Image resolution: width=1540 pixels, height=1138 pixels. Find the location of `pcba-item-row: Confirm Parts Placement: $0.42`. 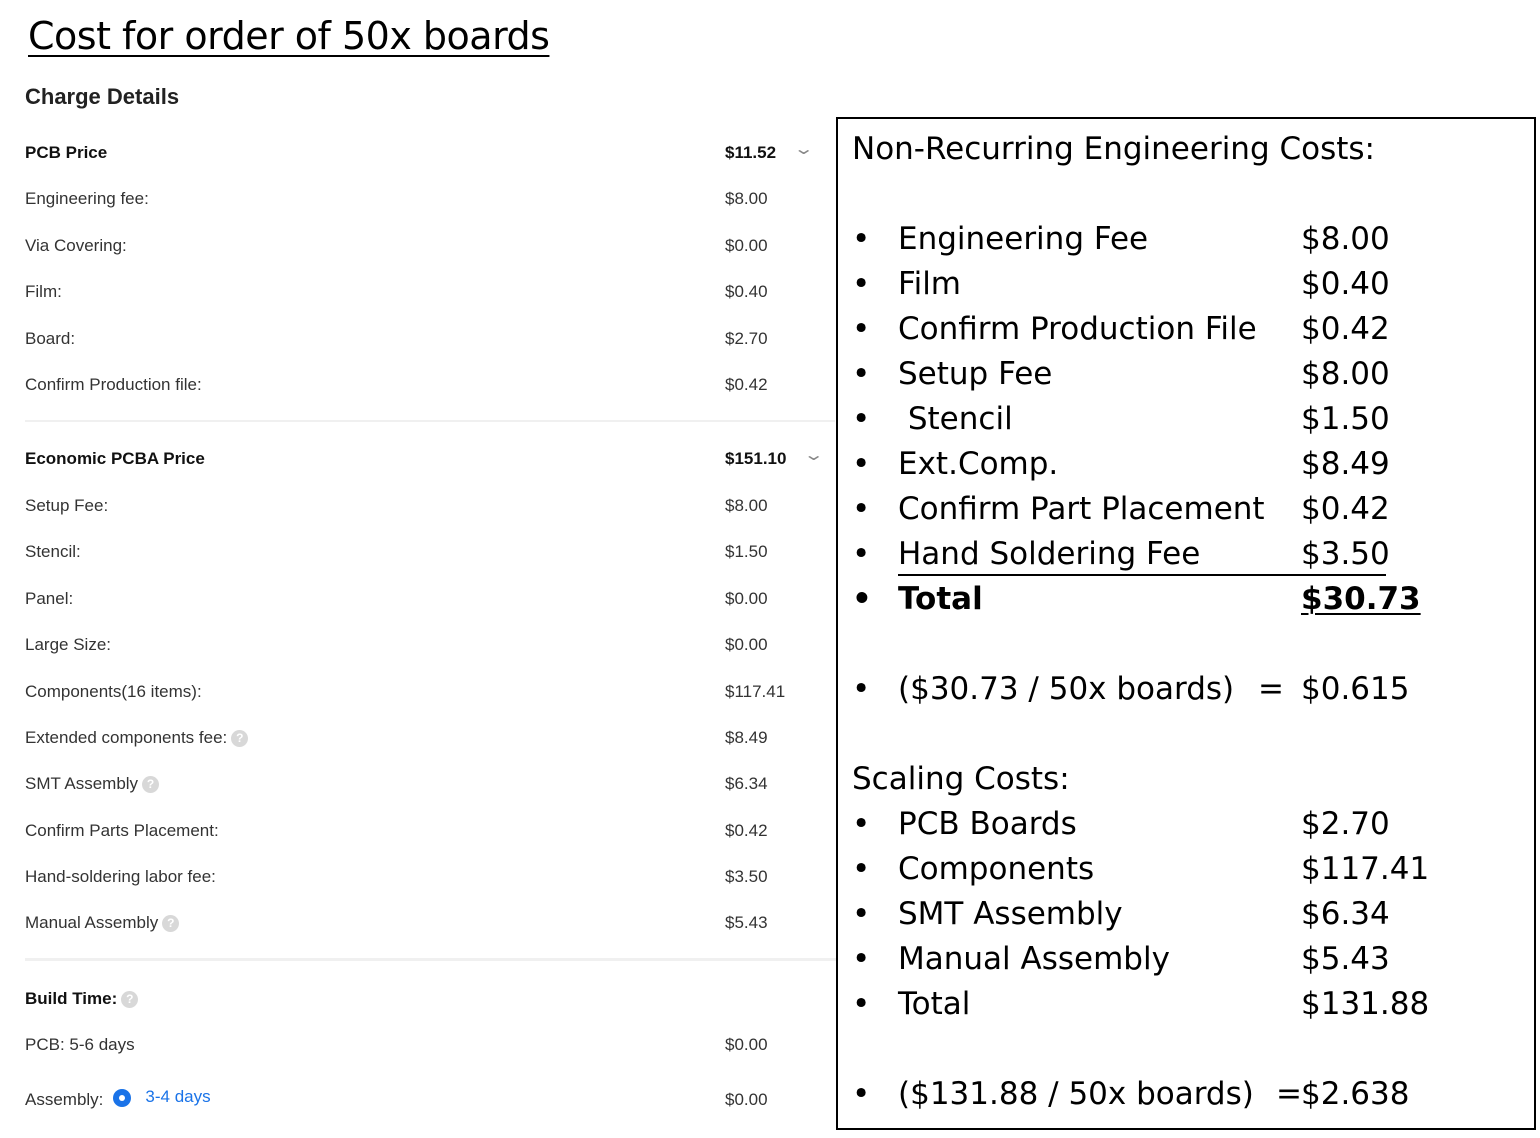

pcba-item-row: Confirm Parts Placement: $0.42 is located at coordinates (425, 833).